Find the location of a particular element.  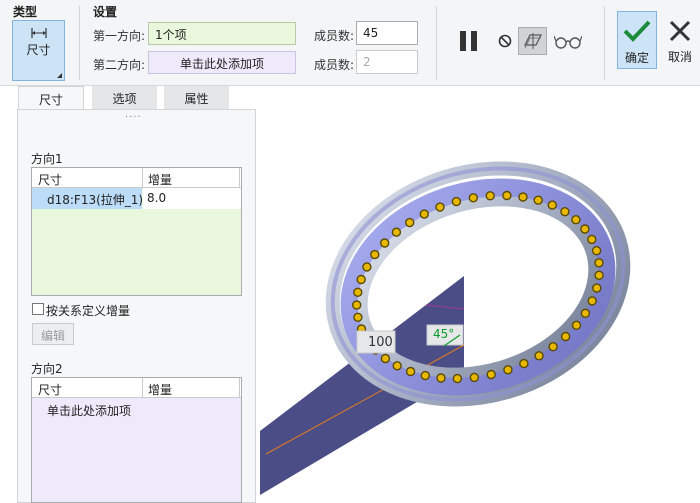

ok-label: 确定 is located at coordinates (636, 58).